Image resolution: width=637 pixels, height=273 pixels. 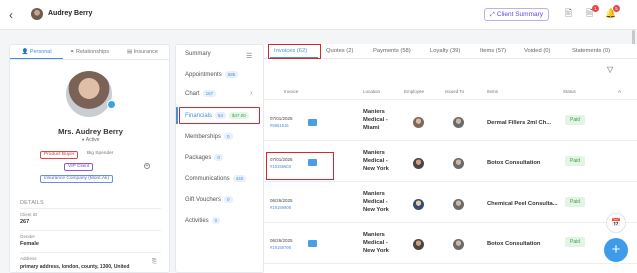 I want to click on nav-summary: Summary, so click(x=198, y=54).